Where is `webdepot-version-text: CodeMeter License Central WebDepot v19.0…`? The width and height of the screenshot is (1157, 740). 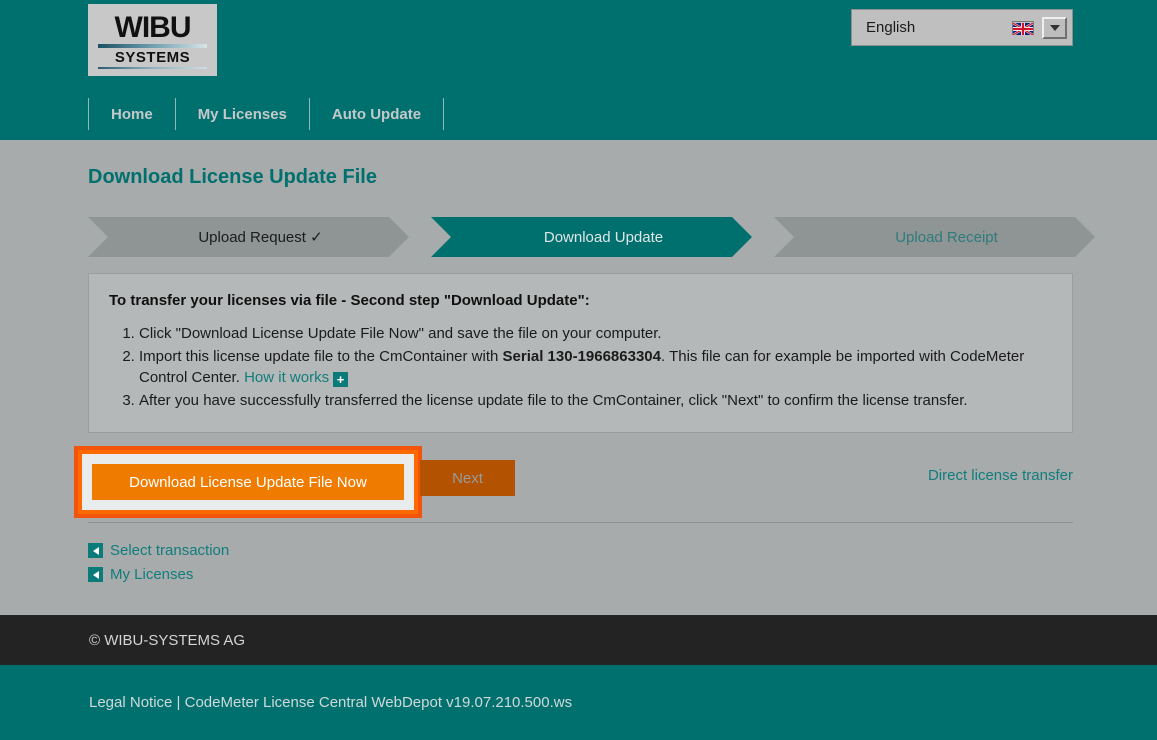
webdepot-version-text: CodeMeter License Central WebDepot v19.0… is located at coordinates (378, 702).